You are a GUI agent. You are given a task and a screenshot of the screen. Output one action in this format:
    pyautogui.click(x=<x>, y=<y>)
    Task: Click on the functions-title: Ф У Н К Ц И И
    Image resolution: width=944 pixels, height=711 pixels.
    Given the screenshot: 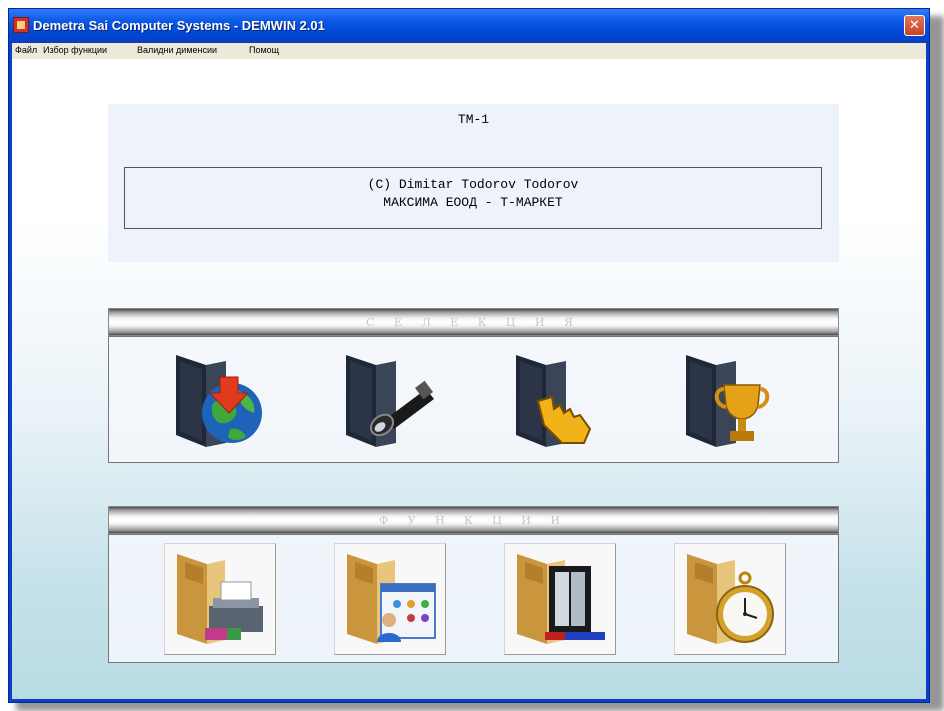 What is the action you would take?
    pyautogui.click(x=473, y=520)
    